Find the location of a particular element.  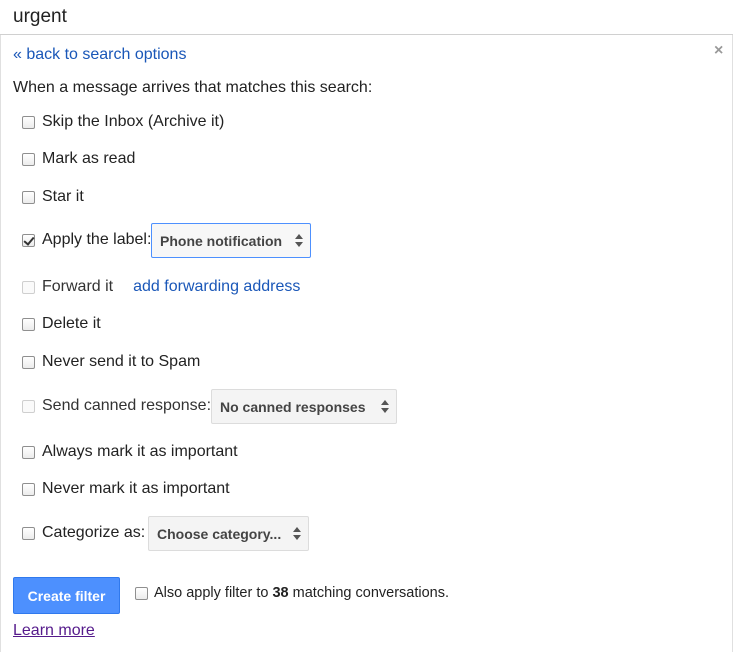

star-option: Star it is located at coordinates (53, 197).